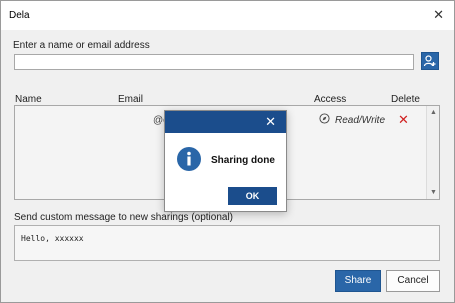 The image size is (455, 303). What do you see at coordinates (19, 15) in the screenshot?
I see `window-title: Dela` at bounding box center [19, 15].